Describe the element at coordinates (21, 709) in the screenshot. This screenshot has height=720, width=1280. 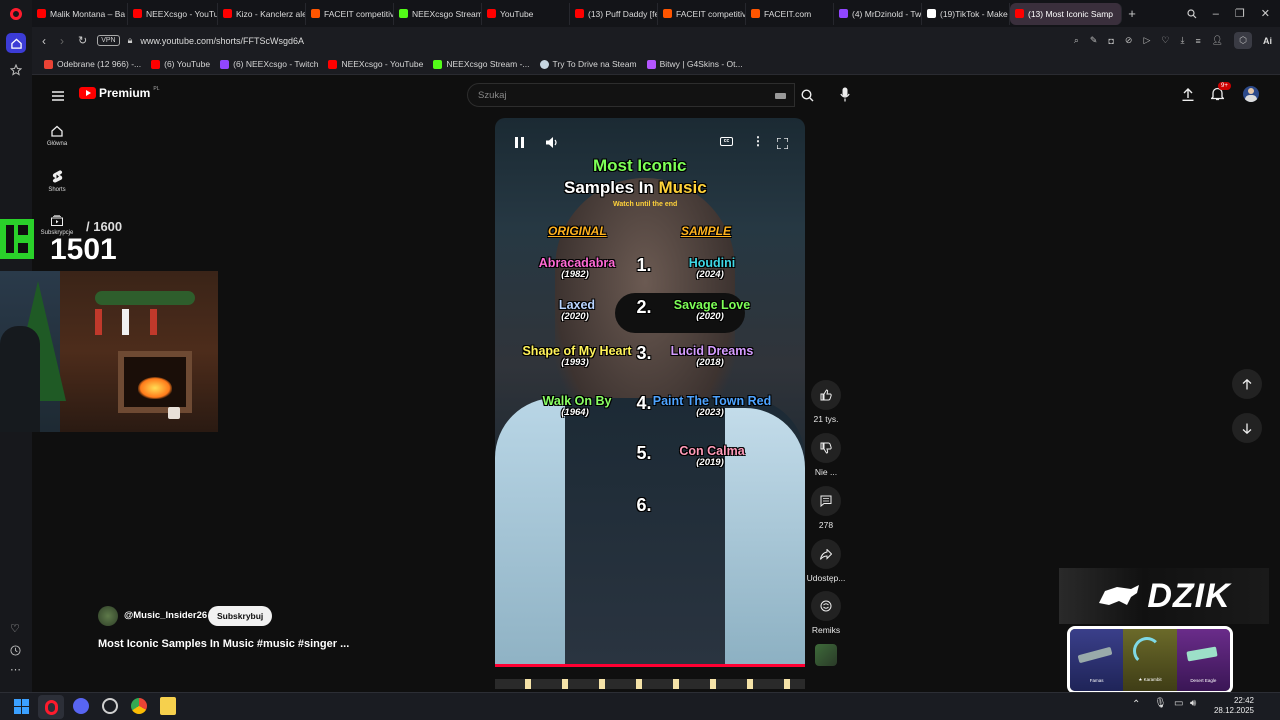
I see `windows-start-icon` at that location.